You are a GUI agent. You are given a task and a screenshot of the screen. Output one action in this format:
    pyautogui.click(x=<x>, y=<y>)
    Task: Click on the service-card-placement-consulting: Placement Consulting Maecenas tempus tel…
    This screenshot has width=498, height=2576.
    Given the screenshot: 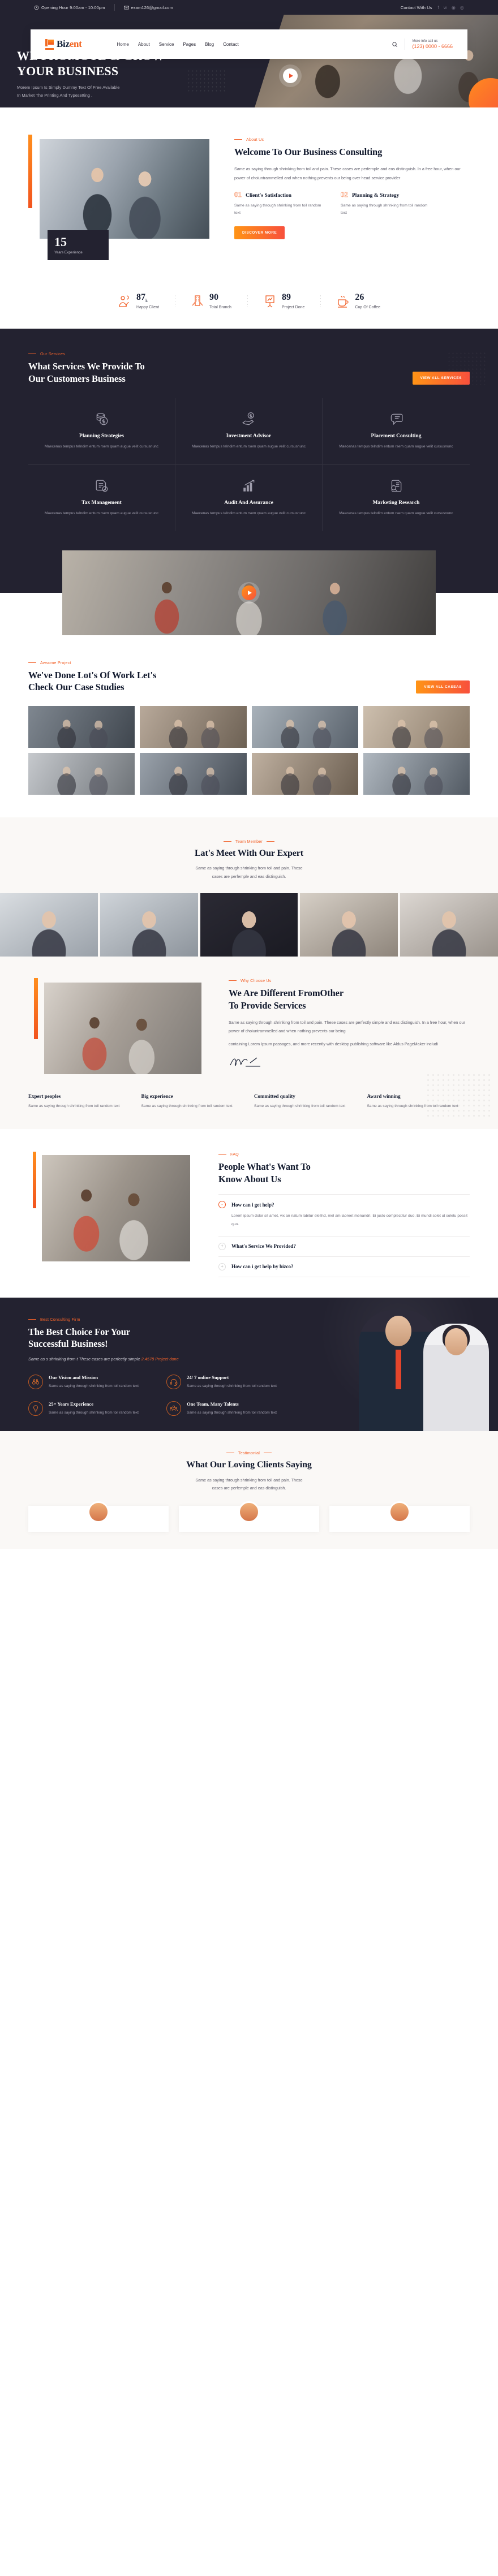 What is the action you would take?
    pyautogui.click(x=396, y=431)
    